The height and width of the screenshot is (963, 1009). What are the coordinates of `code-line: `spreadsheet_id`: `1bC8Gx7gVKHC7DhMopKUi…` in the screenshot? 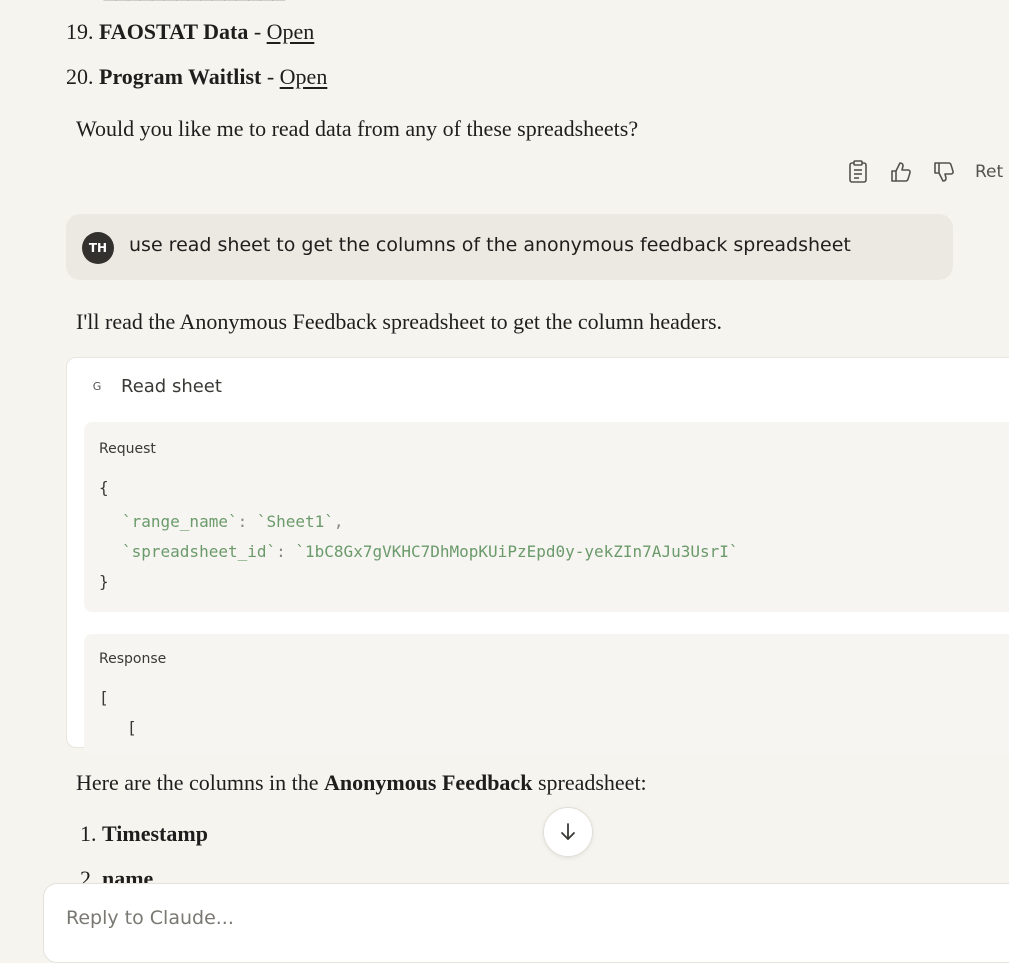 It's located at (430, 551).